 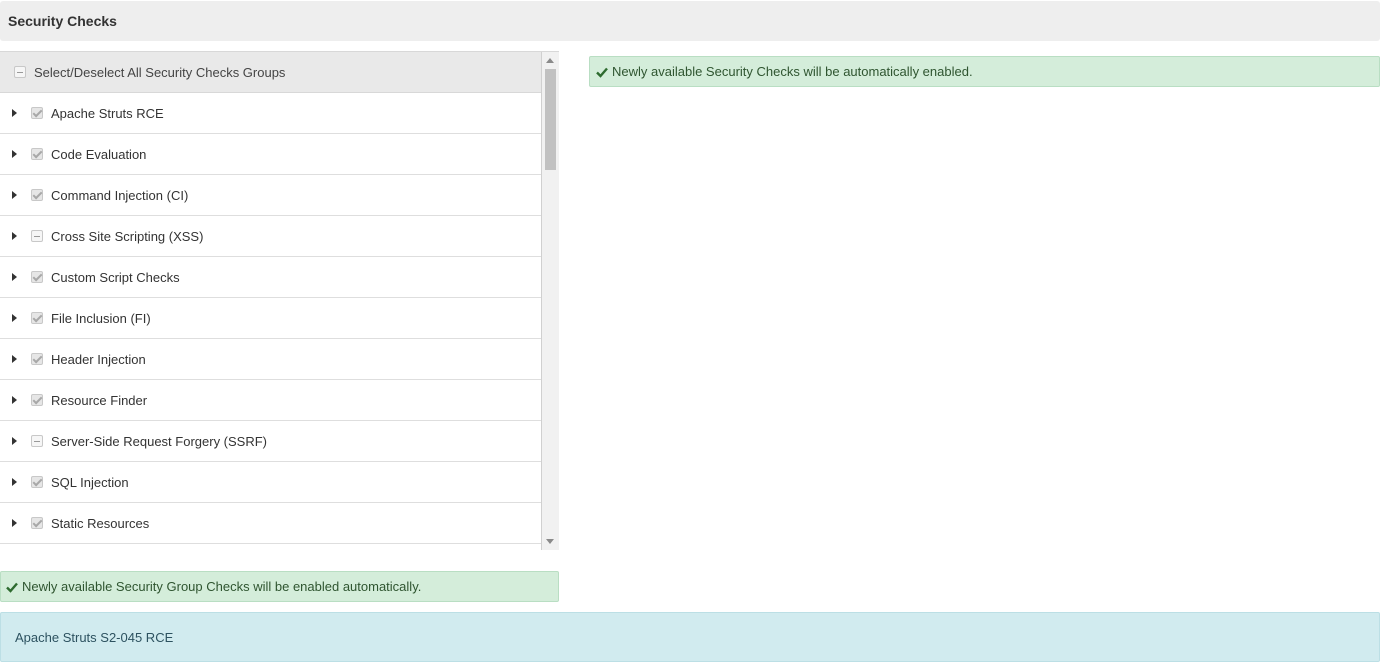 What do you see at coordinates (550, 119) in the screenshot?
I see `scroll-thumb` at bounding box center [550, 119].